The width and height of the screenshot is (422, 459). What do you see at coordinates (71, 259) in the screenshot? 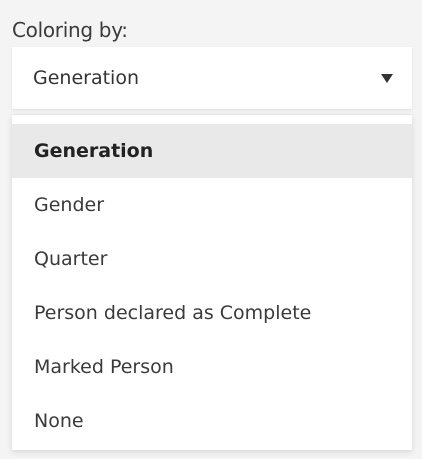
I see `option-label: Quarter` at bounding box center [71, 259].